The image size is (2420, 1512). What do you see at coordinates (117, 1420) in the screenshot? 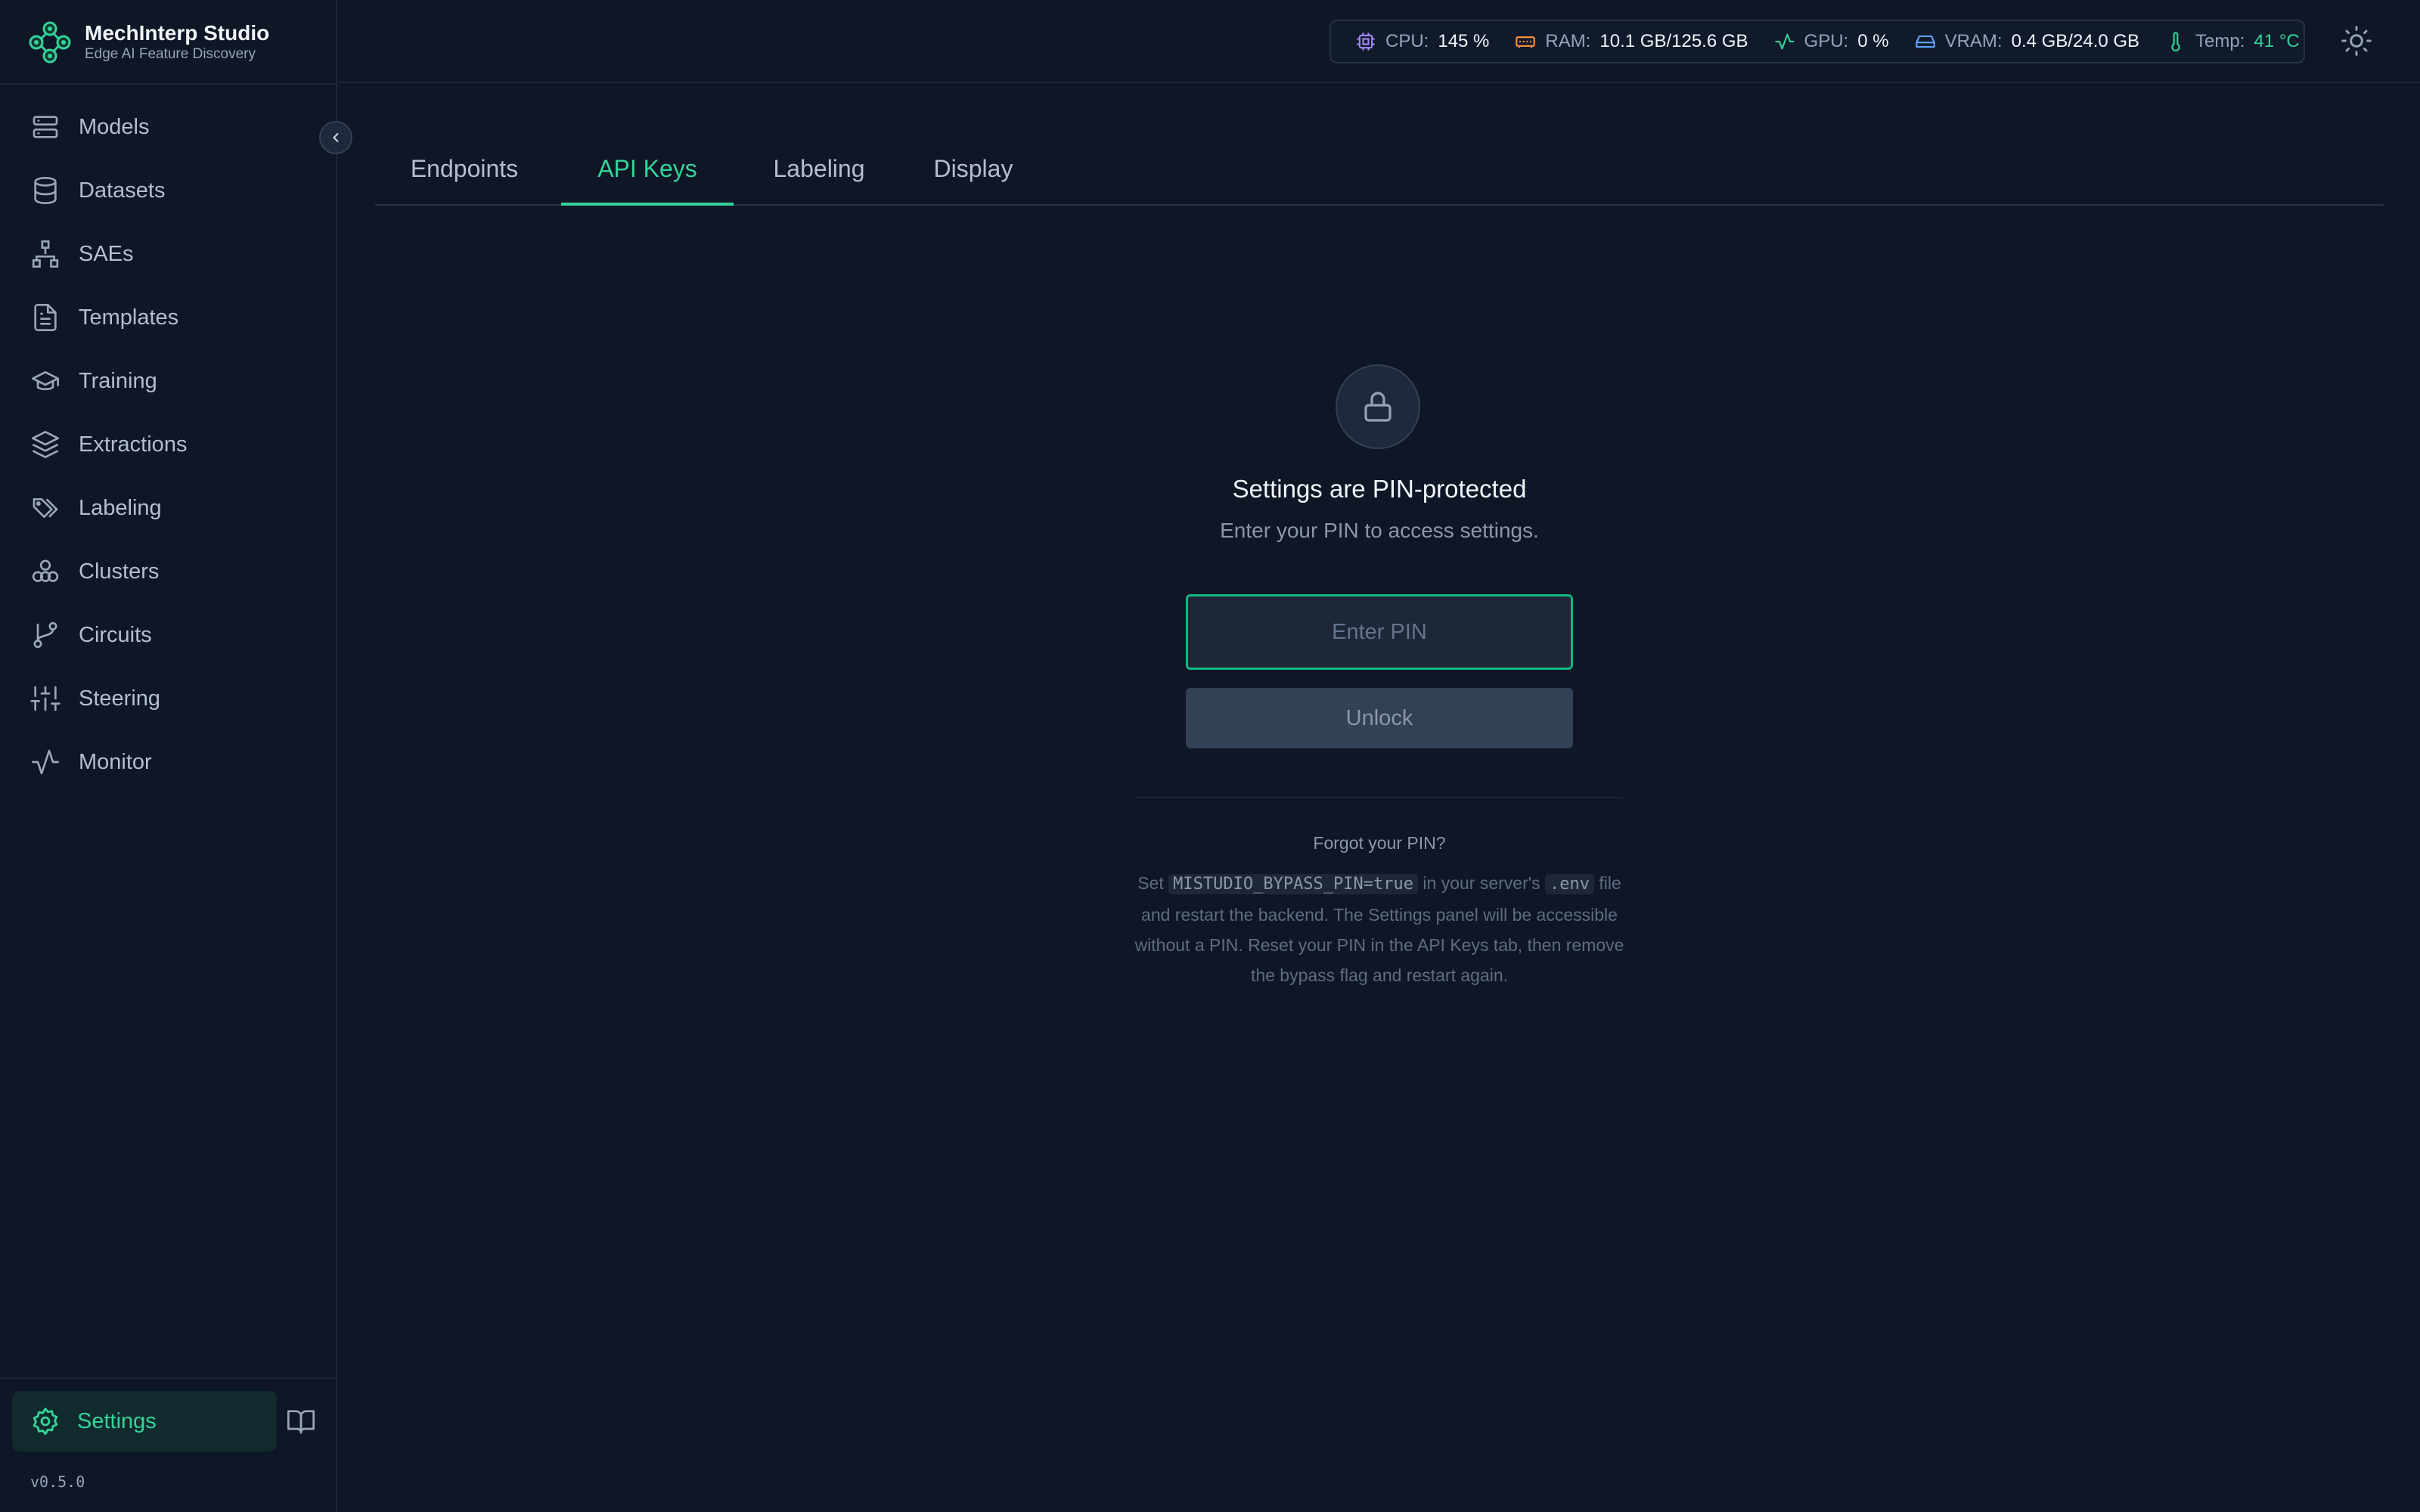
I see `sidebar-item-label: Settings` at bounding box center [117, 1420].